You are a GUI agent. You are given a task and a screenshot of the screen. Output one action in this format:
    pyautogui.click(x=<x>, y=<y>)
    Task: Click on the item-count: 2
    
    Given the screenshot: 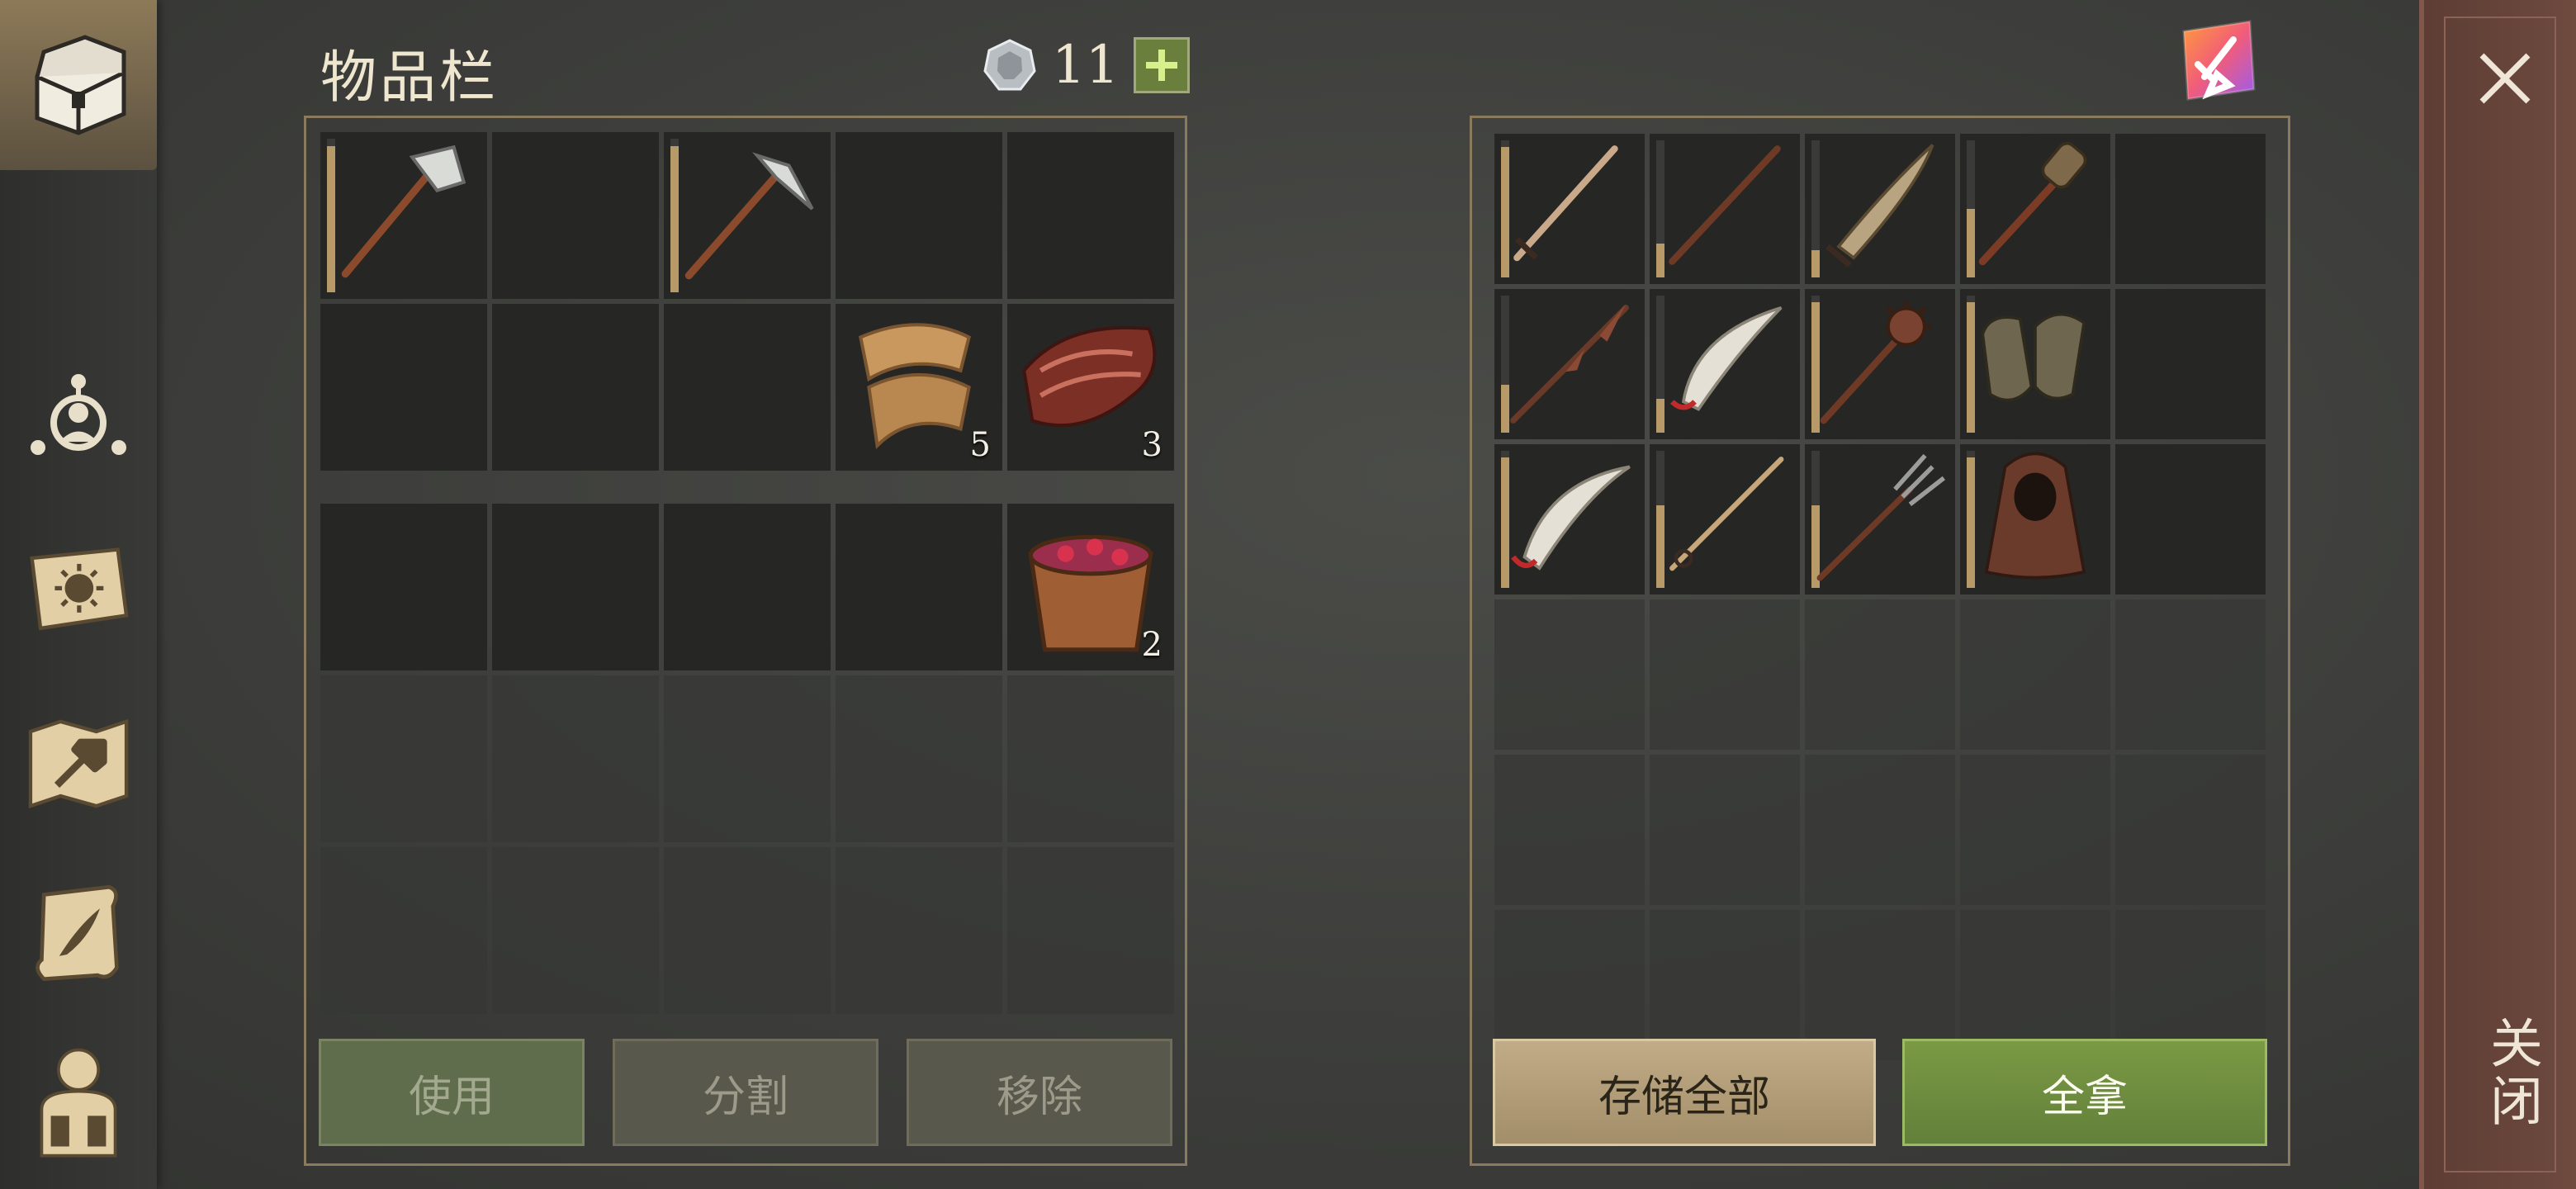 What is the action you would take?
    pyautogui.click(x=1152, y=645)
    